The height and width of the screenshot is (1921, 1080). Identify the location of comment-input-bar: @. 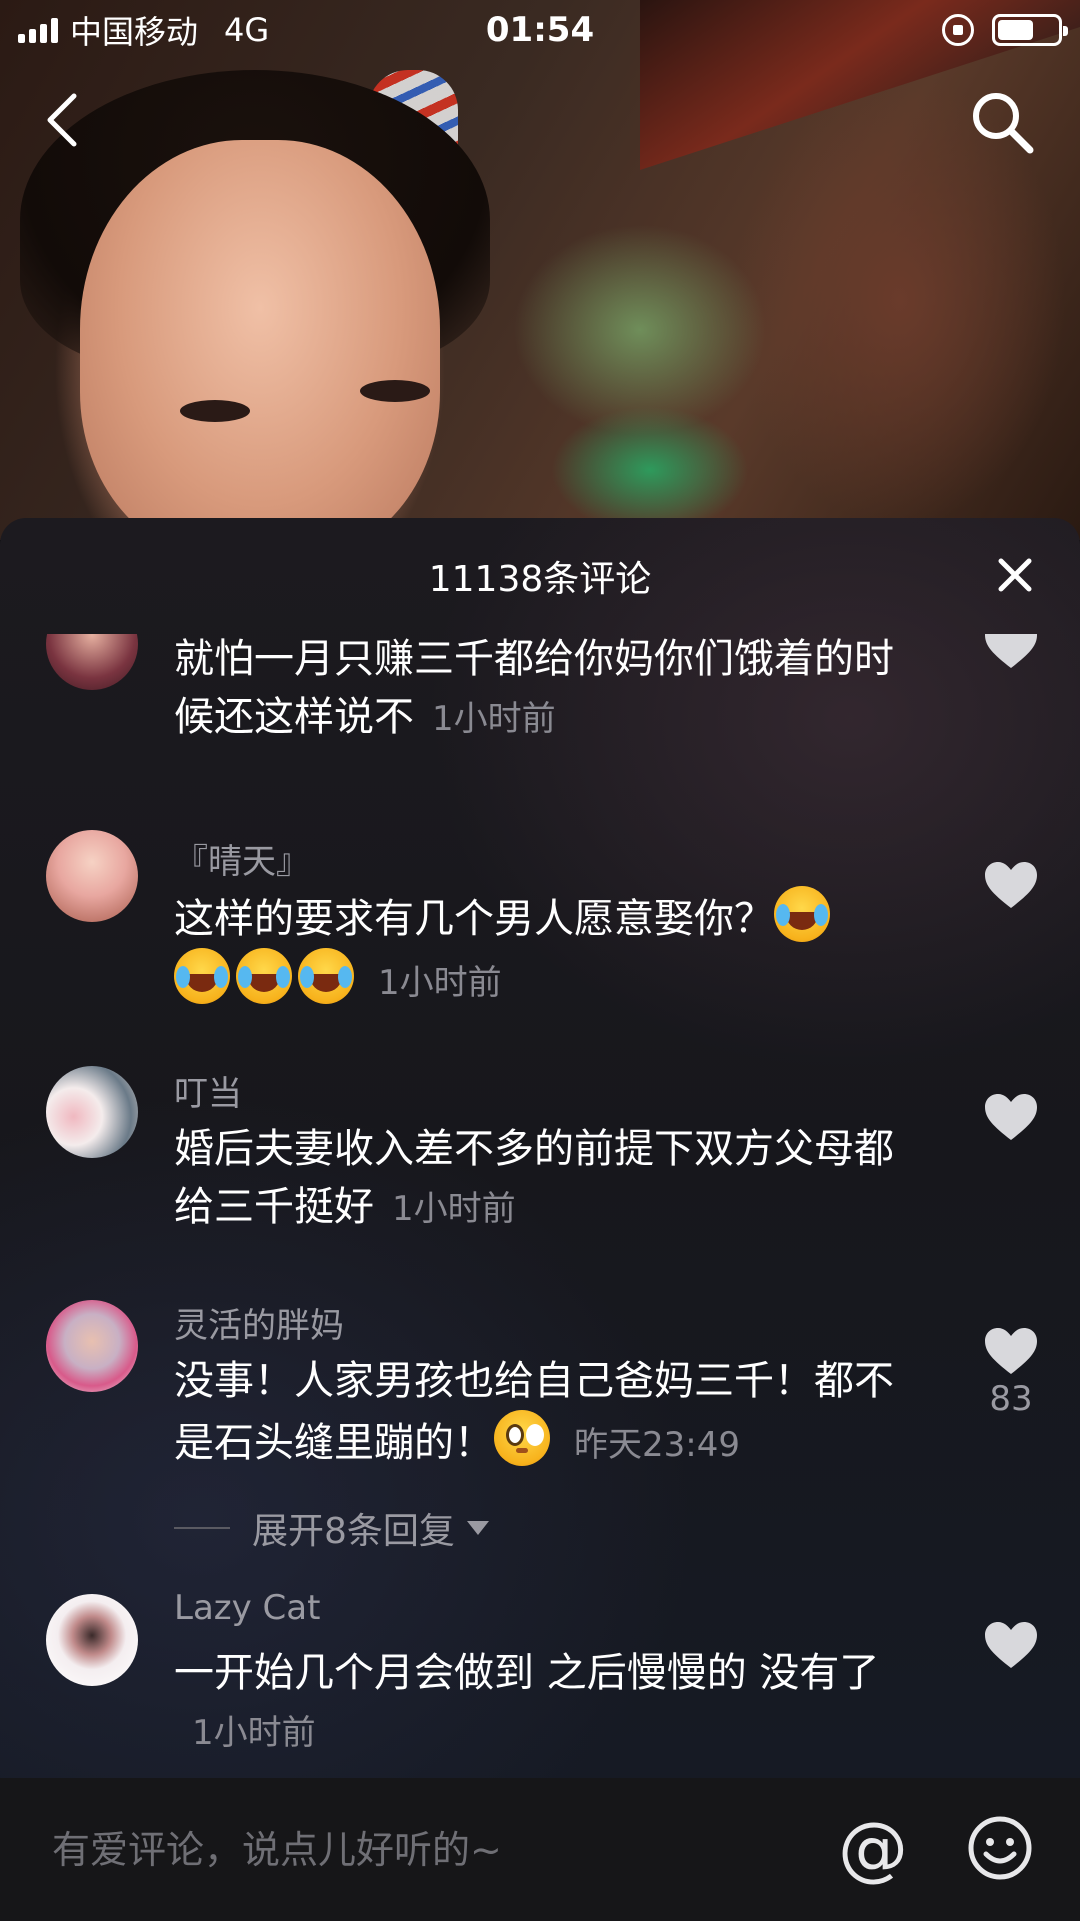
(540, 1849).